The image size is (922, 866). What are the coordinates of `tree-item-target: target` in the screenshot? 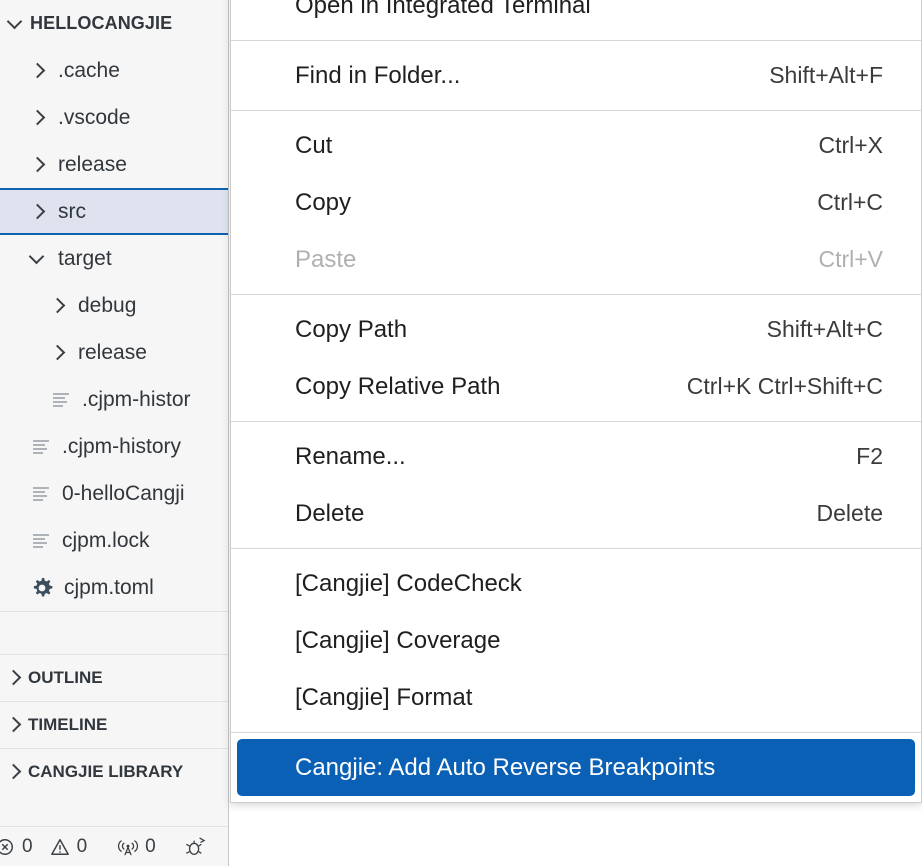 It's located at (114, 258).